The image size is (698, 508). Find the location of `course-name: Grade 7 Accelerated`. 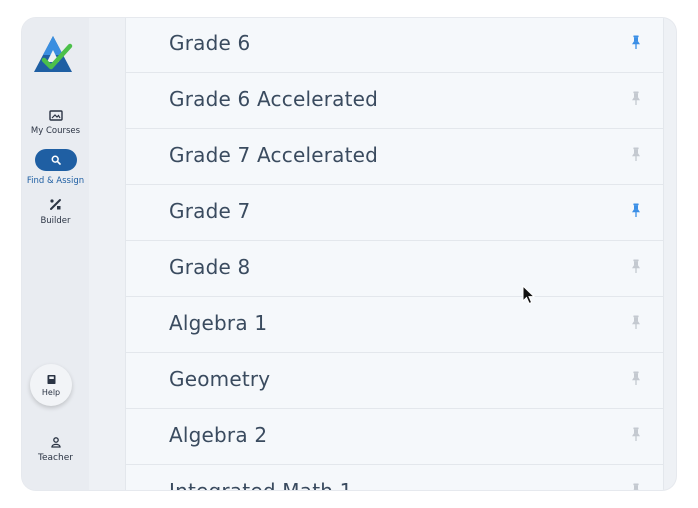

course-name: Grade 7 Accelerated is located at coordinates (274, 155).